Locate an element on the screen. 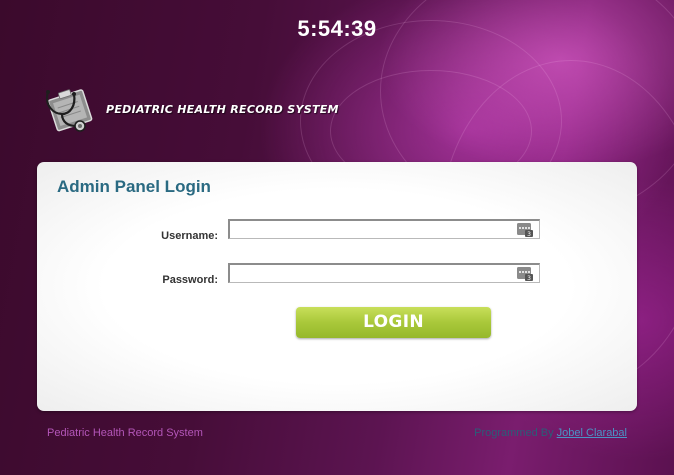 This screenshot has width=674, height=475. stethoscope-clipboard-icon is located at coordinates (69, 110).